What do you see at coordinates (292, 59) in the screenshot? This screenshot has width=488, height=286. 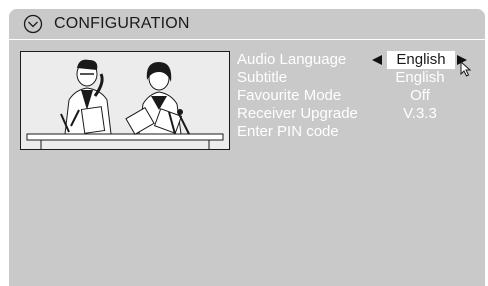 I see `menu-item-label: Audio Language` at bounding box center [292, 59].